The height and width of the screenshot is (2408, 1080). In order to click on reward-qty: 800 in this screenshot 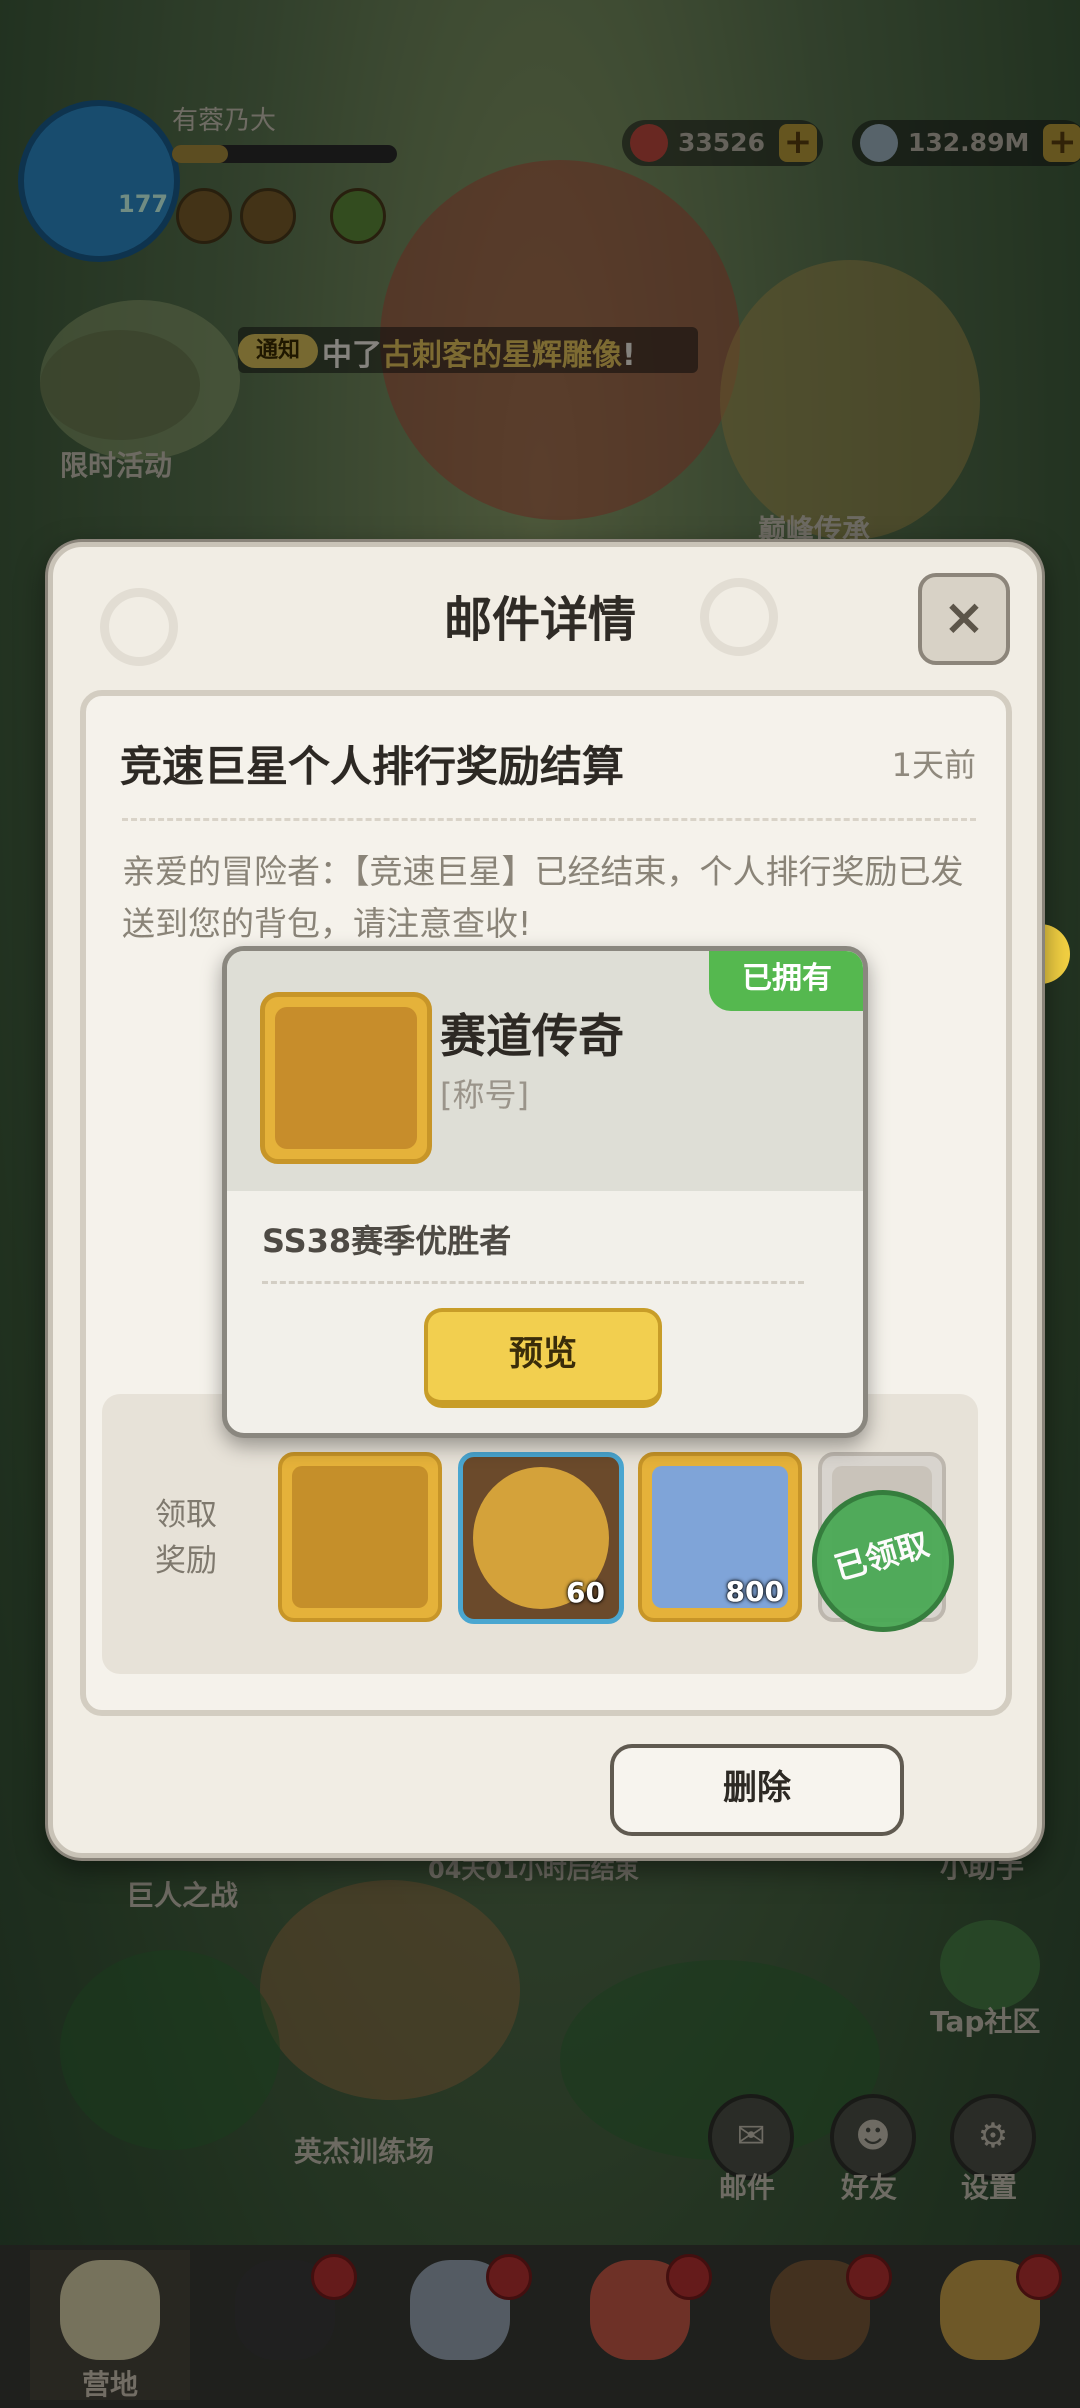, I will do `click(754, 1591)`.